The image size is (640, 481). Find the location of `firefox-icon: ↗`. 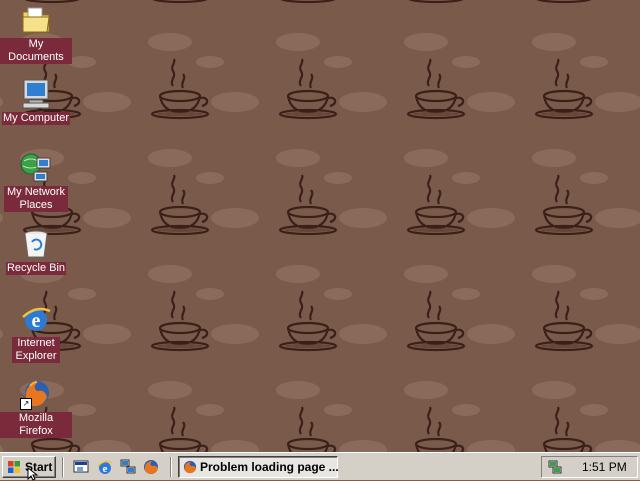

firefox-icon: ↗ is located at coordinates (36, 394).